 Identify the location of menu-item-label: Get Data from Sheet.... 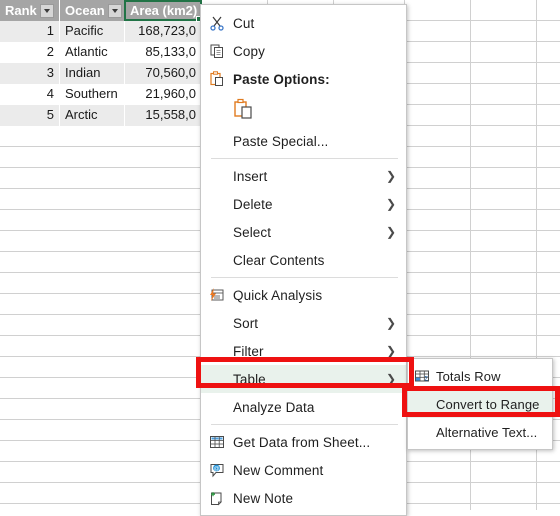
(302, 442).